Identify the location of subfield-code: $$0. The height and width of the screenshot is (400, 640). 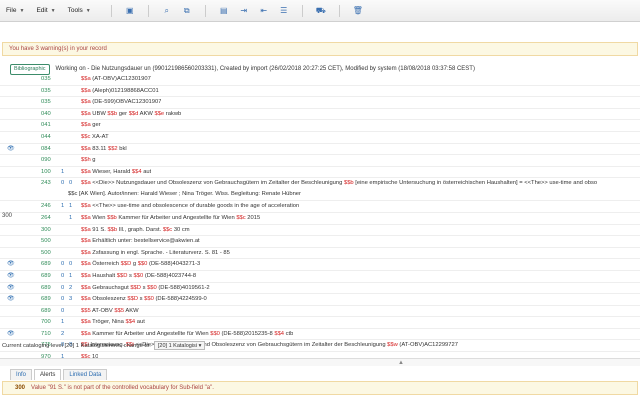
(152, 287).